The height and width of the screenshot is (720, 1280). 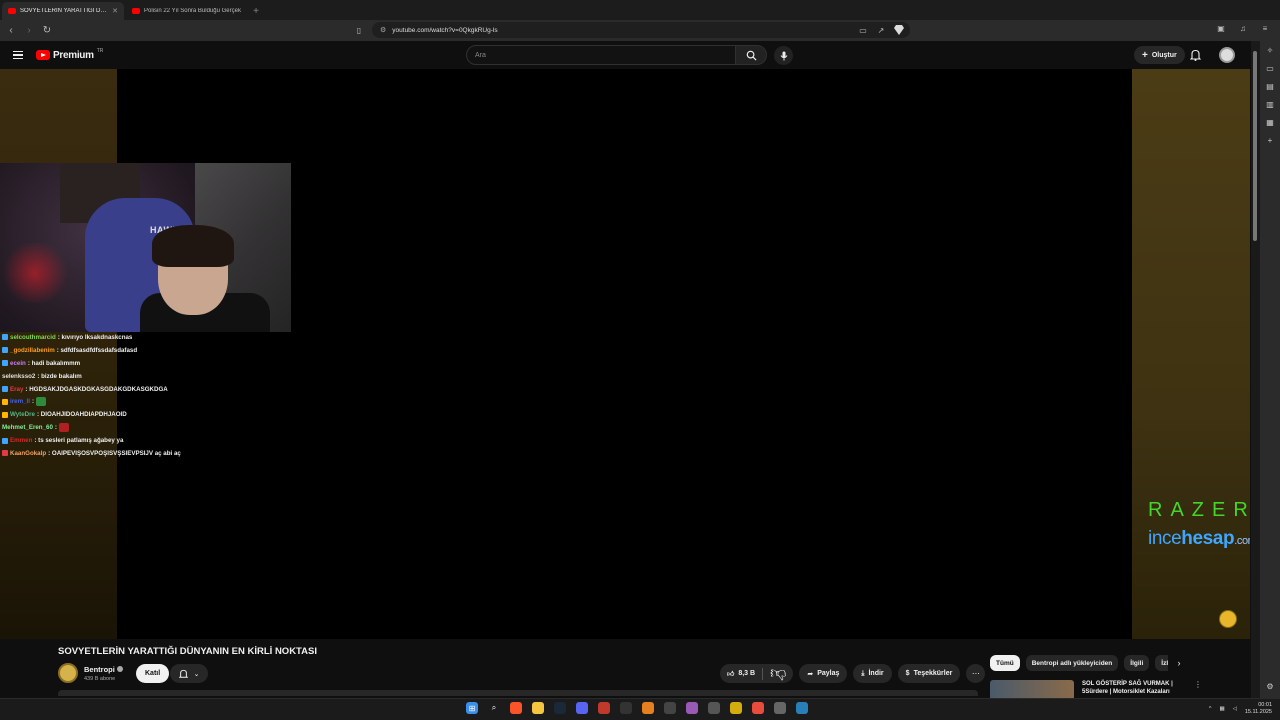 What do you see at coordinates (256, 11) in the screenshot?
I see `new-tab-button: +` at bounding box center [256, 11].